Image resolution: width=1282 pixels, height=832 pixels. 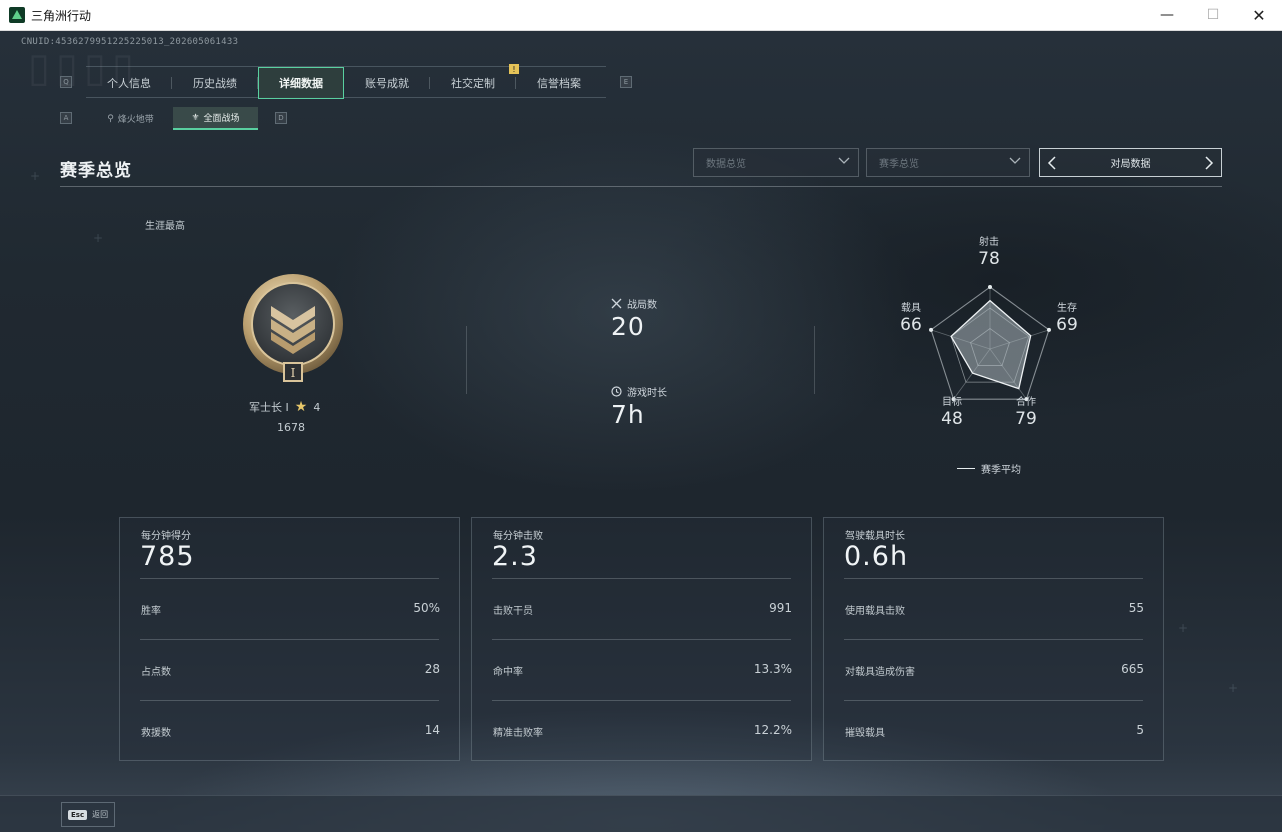 I want to click on radar-label-survival: 生存, so click(x=1067, y=308).